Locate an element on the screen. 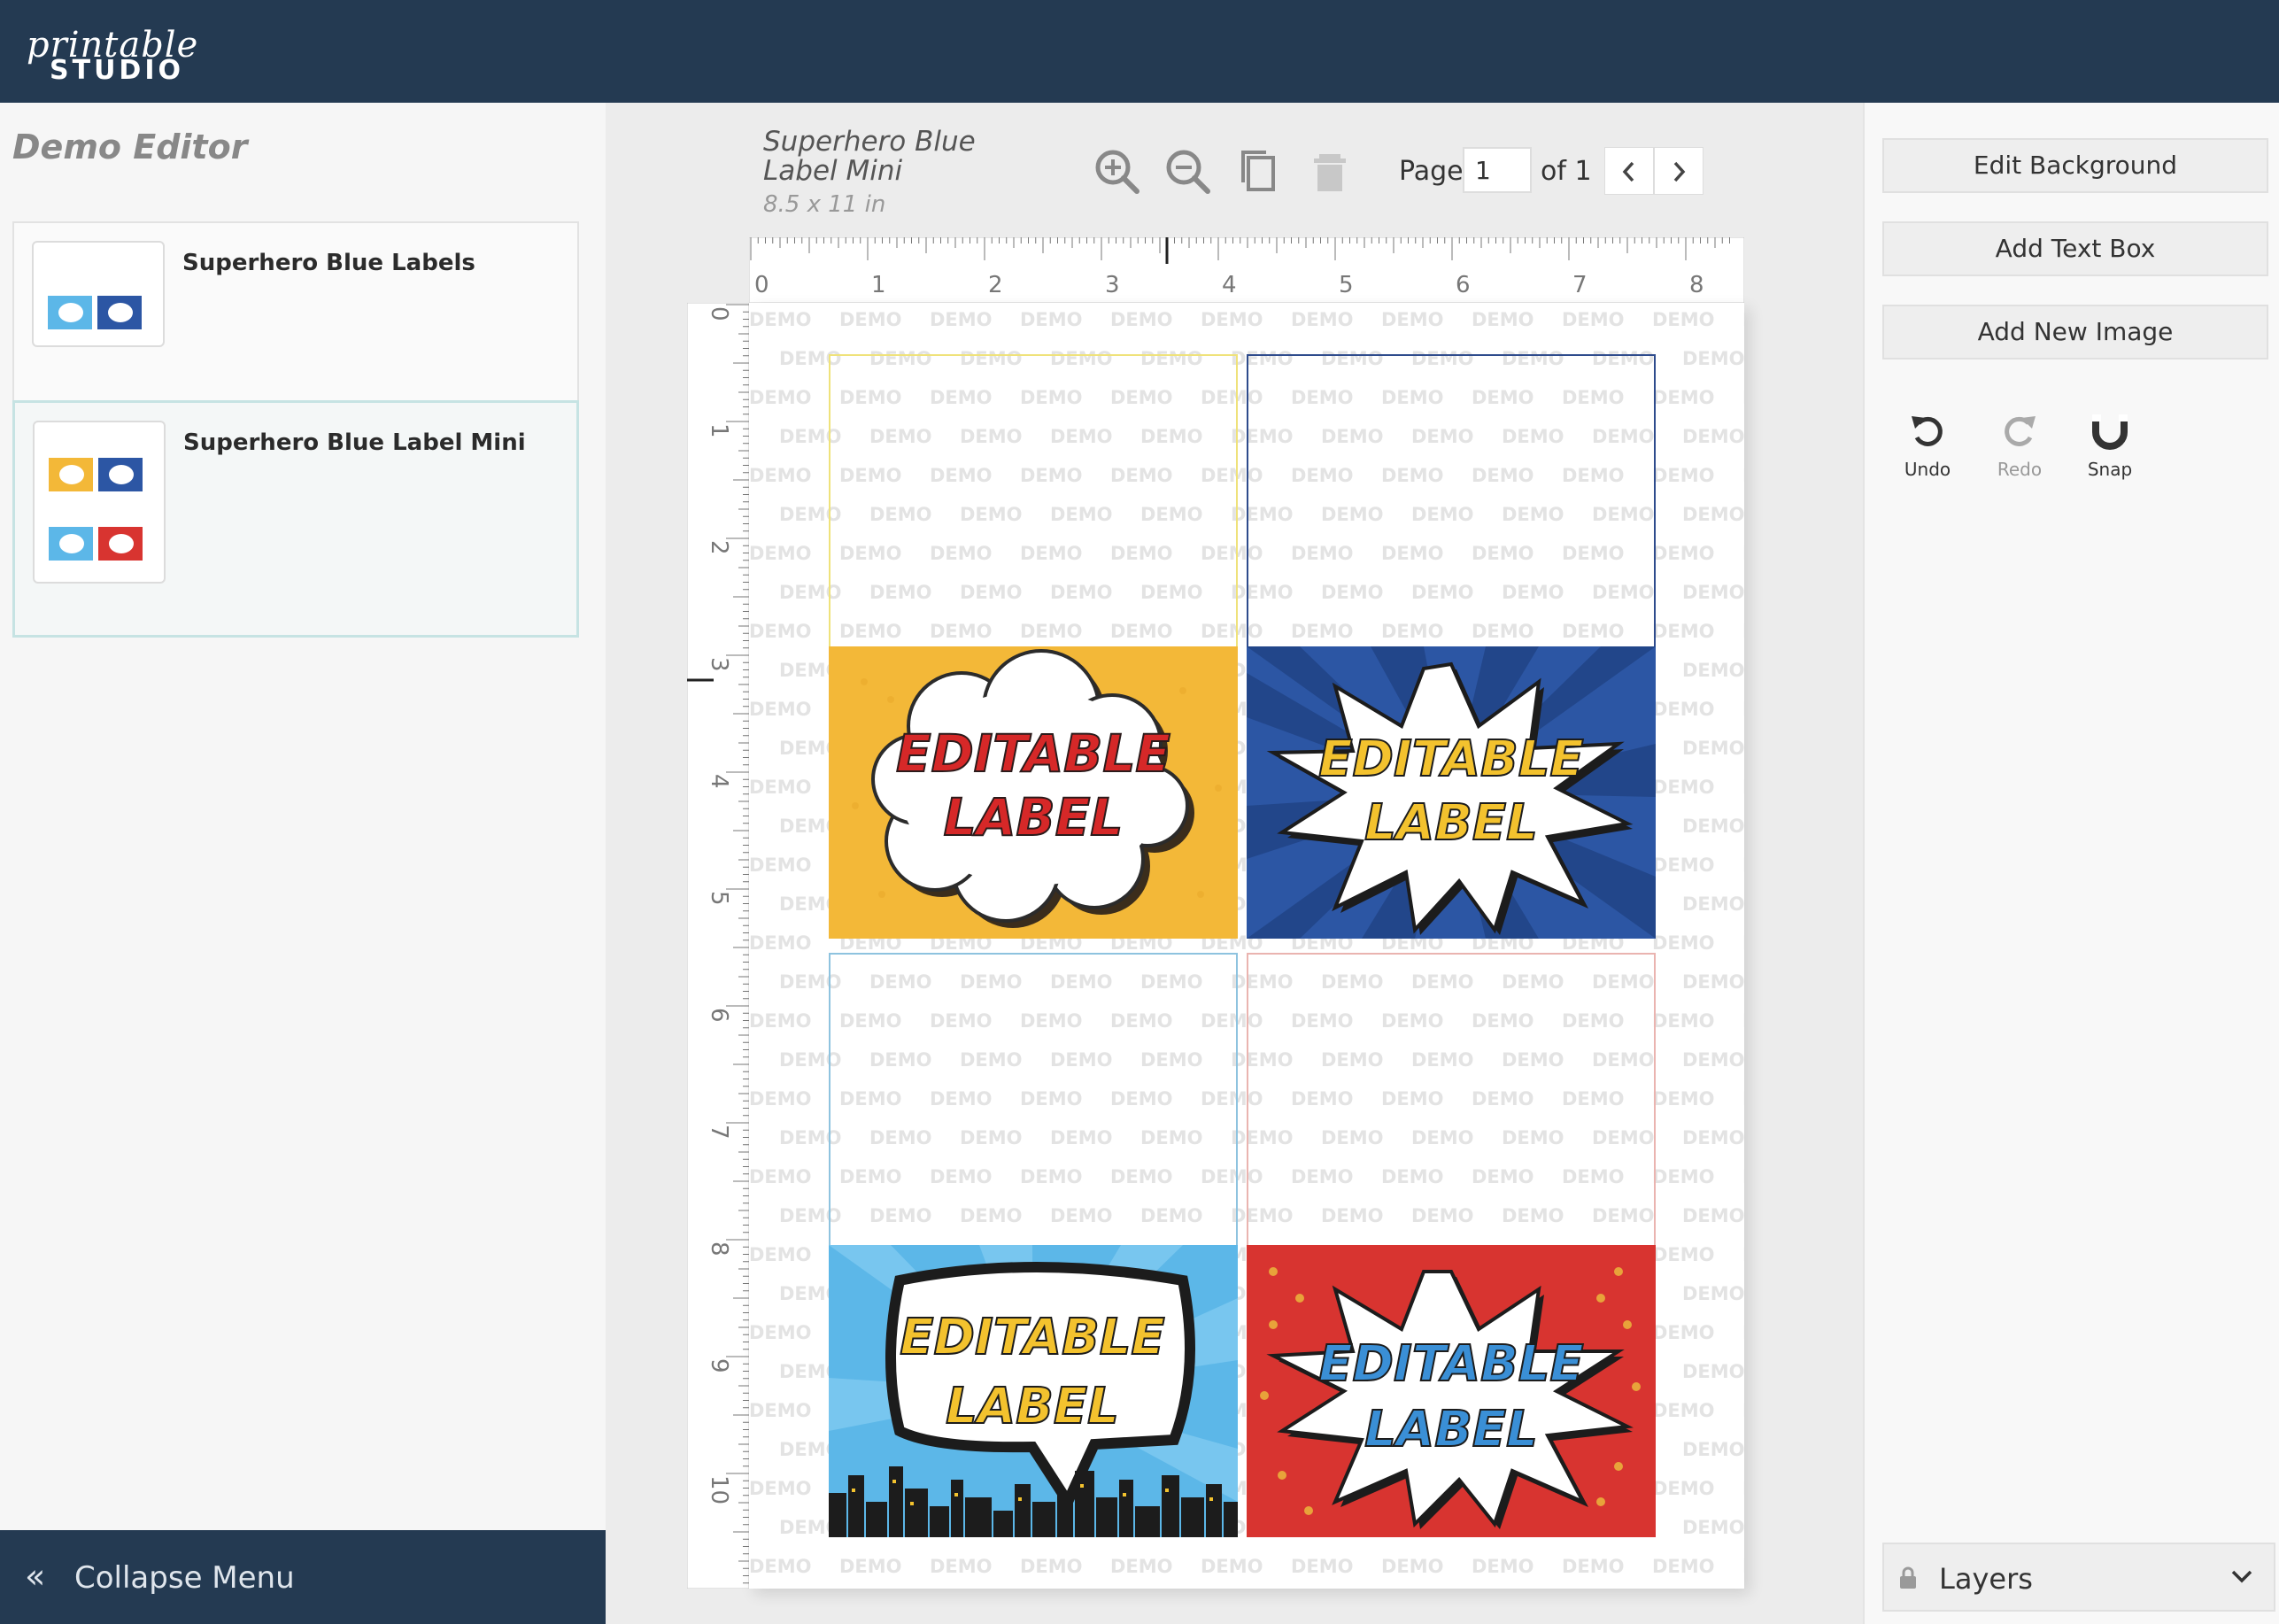 The width and height of the screenshot is (2279, 1624). template-name: Superhero Blue Label Mini is located at coordinates (354, 443).